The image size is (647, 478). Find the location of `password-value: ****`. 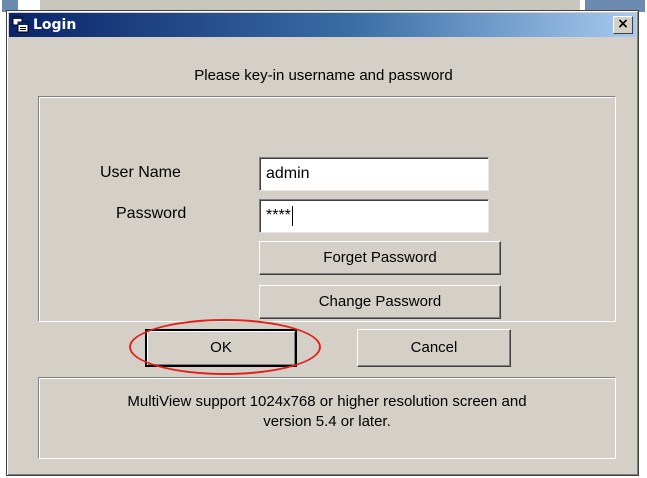

password-value: **** is located at coordinates (278, 215).